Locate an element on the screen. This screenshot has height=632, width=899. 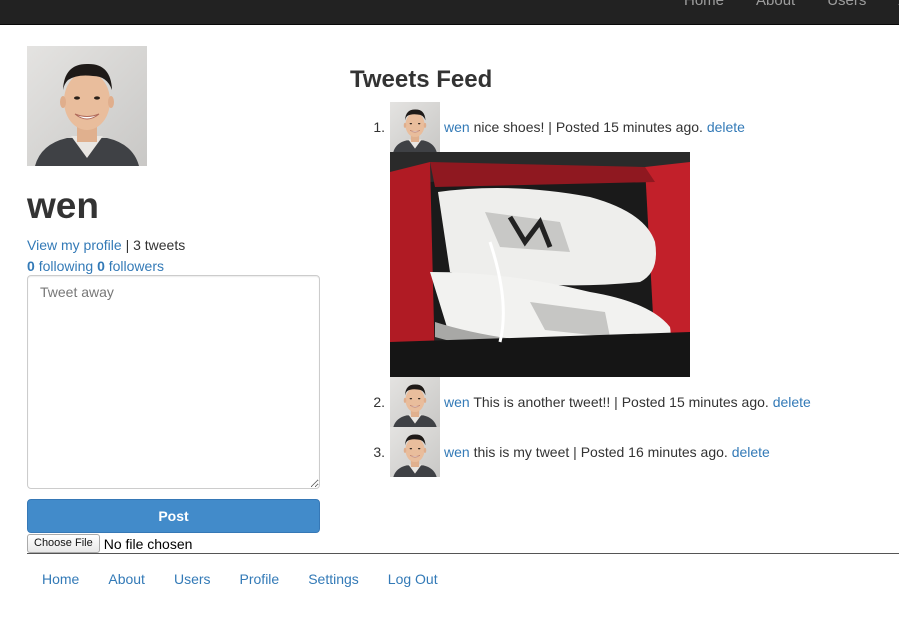
file-status: No file chosen is located at coordinates (148, 543).